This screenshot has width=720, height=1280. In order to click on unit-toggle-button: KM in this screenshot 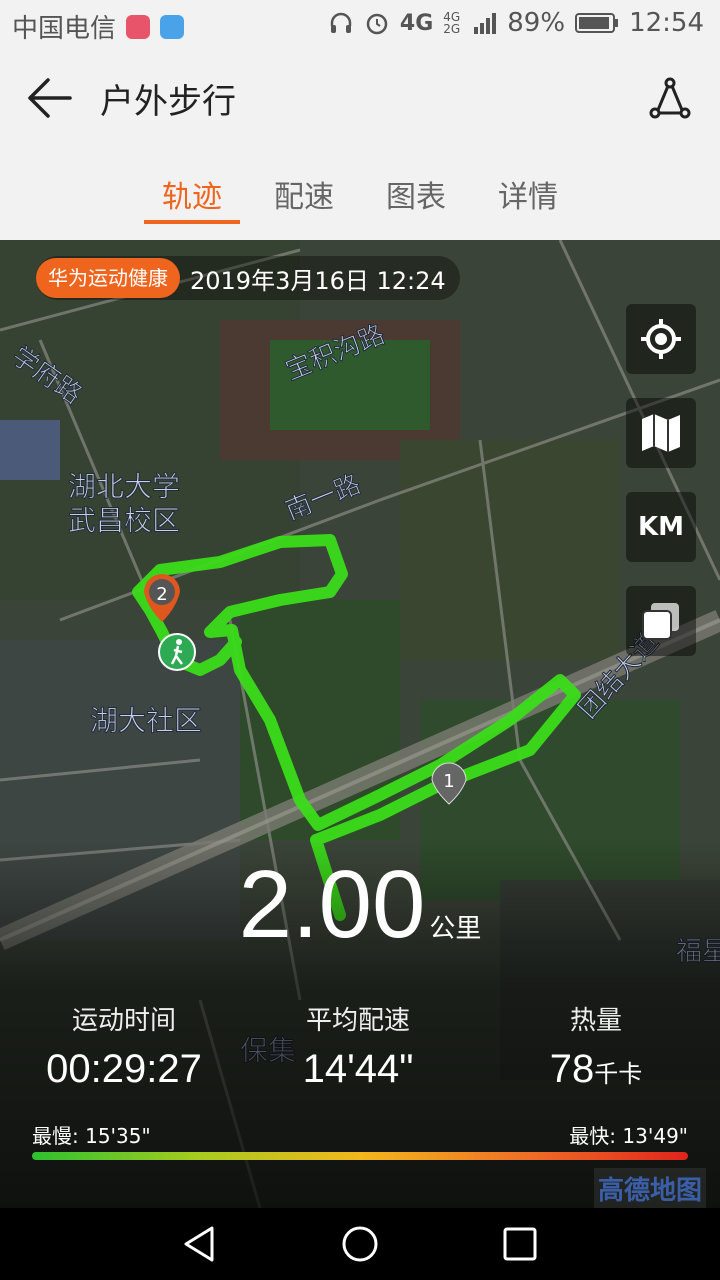, I will do `click(661, 527)`.